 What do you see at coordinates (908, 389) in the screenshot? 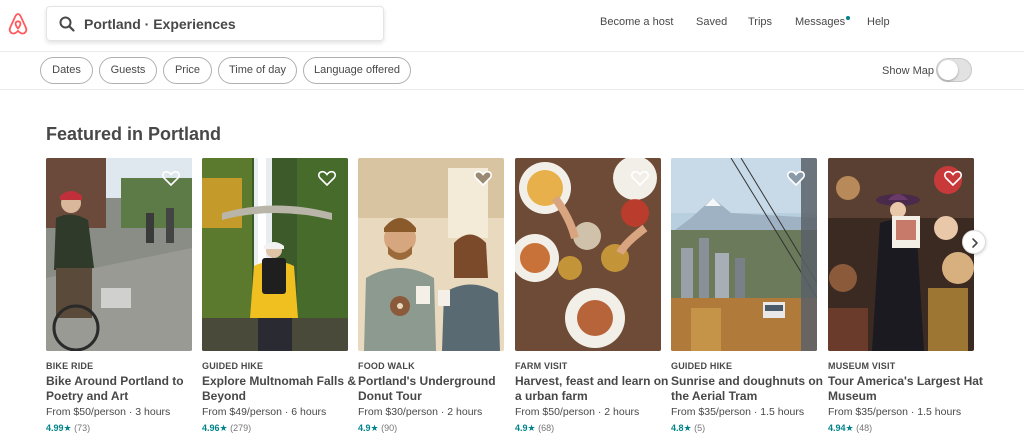
I see `card-title: Tour America's Largest Hat Museum` at bounding box center [908, 389].